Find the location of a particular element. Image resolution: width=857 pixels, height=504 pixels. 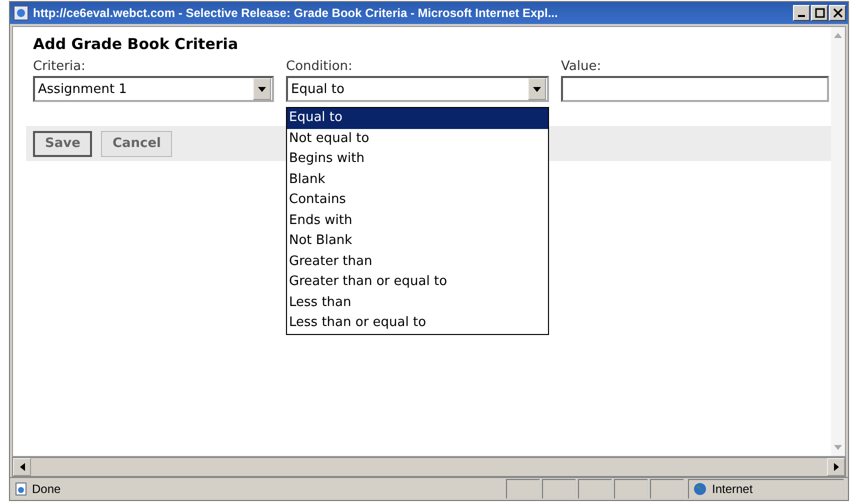

zone-text: Internet is located at coordinates (732, 489).